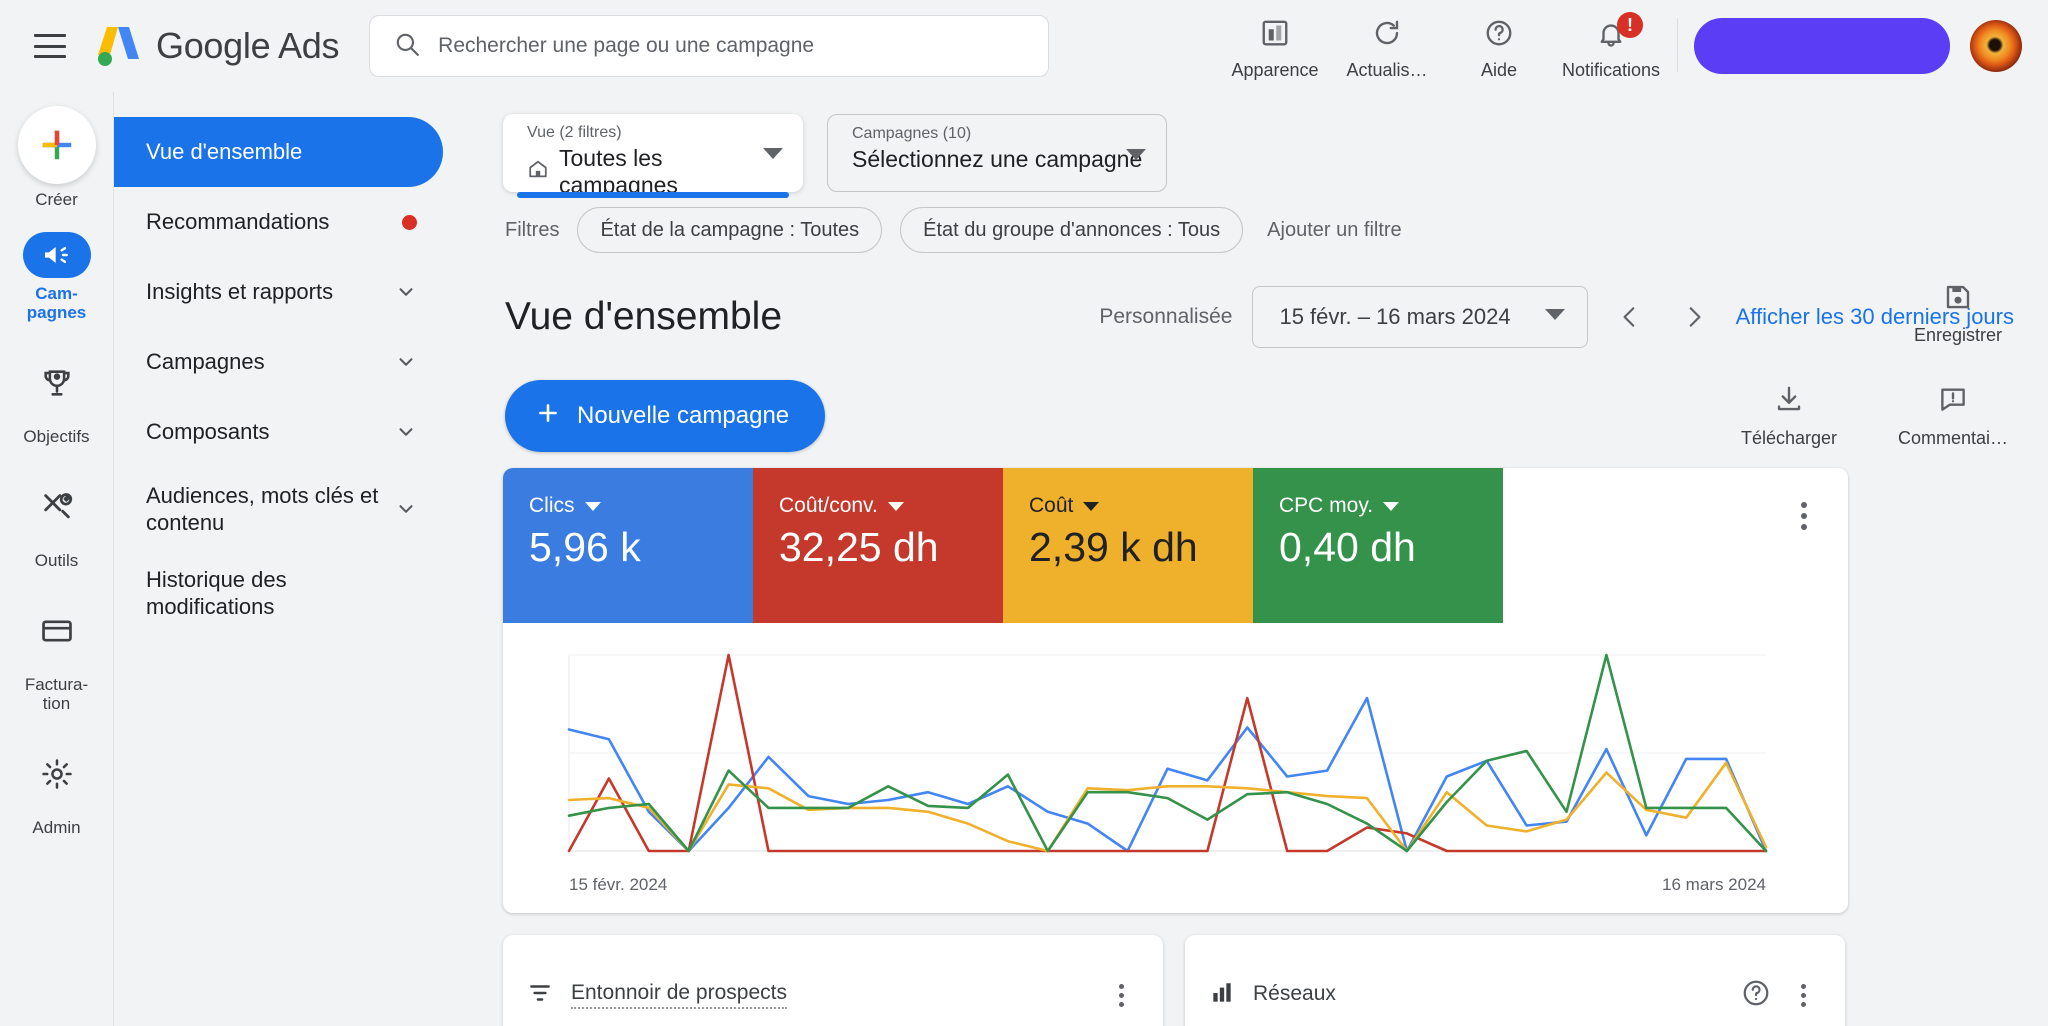 The width and height of the screenshot is (2048, 1026). I want to click on chip-campaign-status: État de la campagne : Toutes, so click(730, 230).